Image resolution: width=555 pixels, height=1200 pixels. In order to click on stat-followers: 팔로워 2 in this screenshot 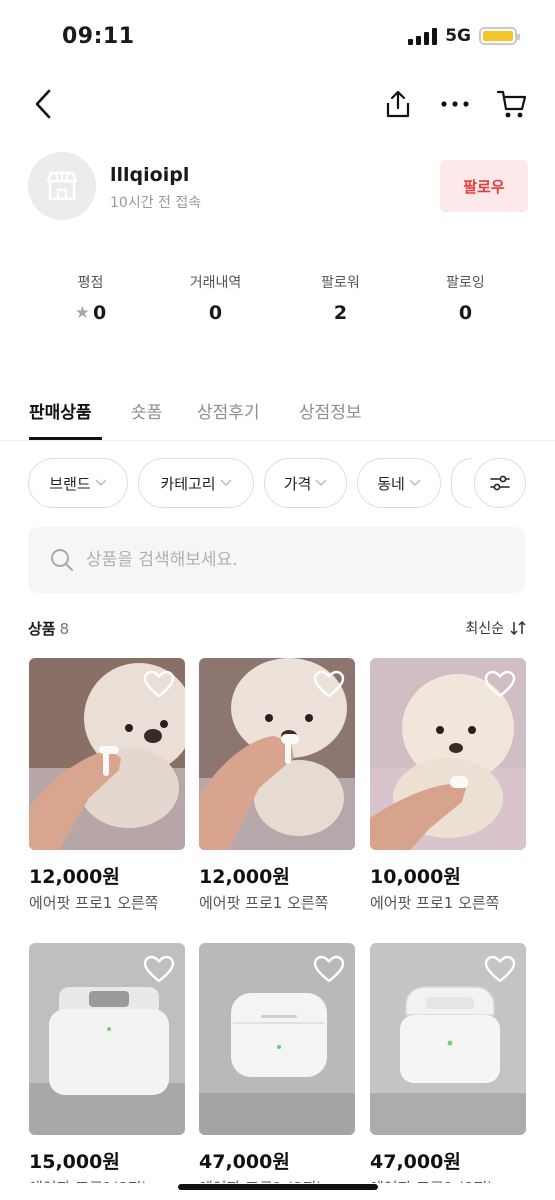, I will do `click(340, 302)`.